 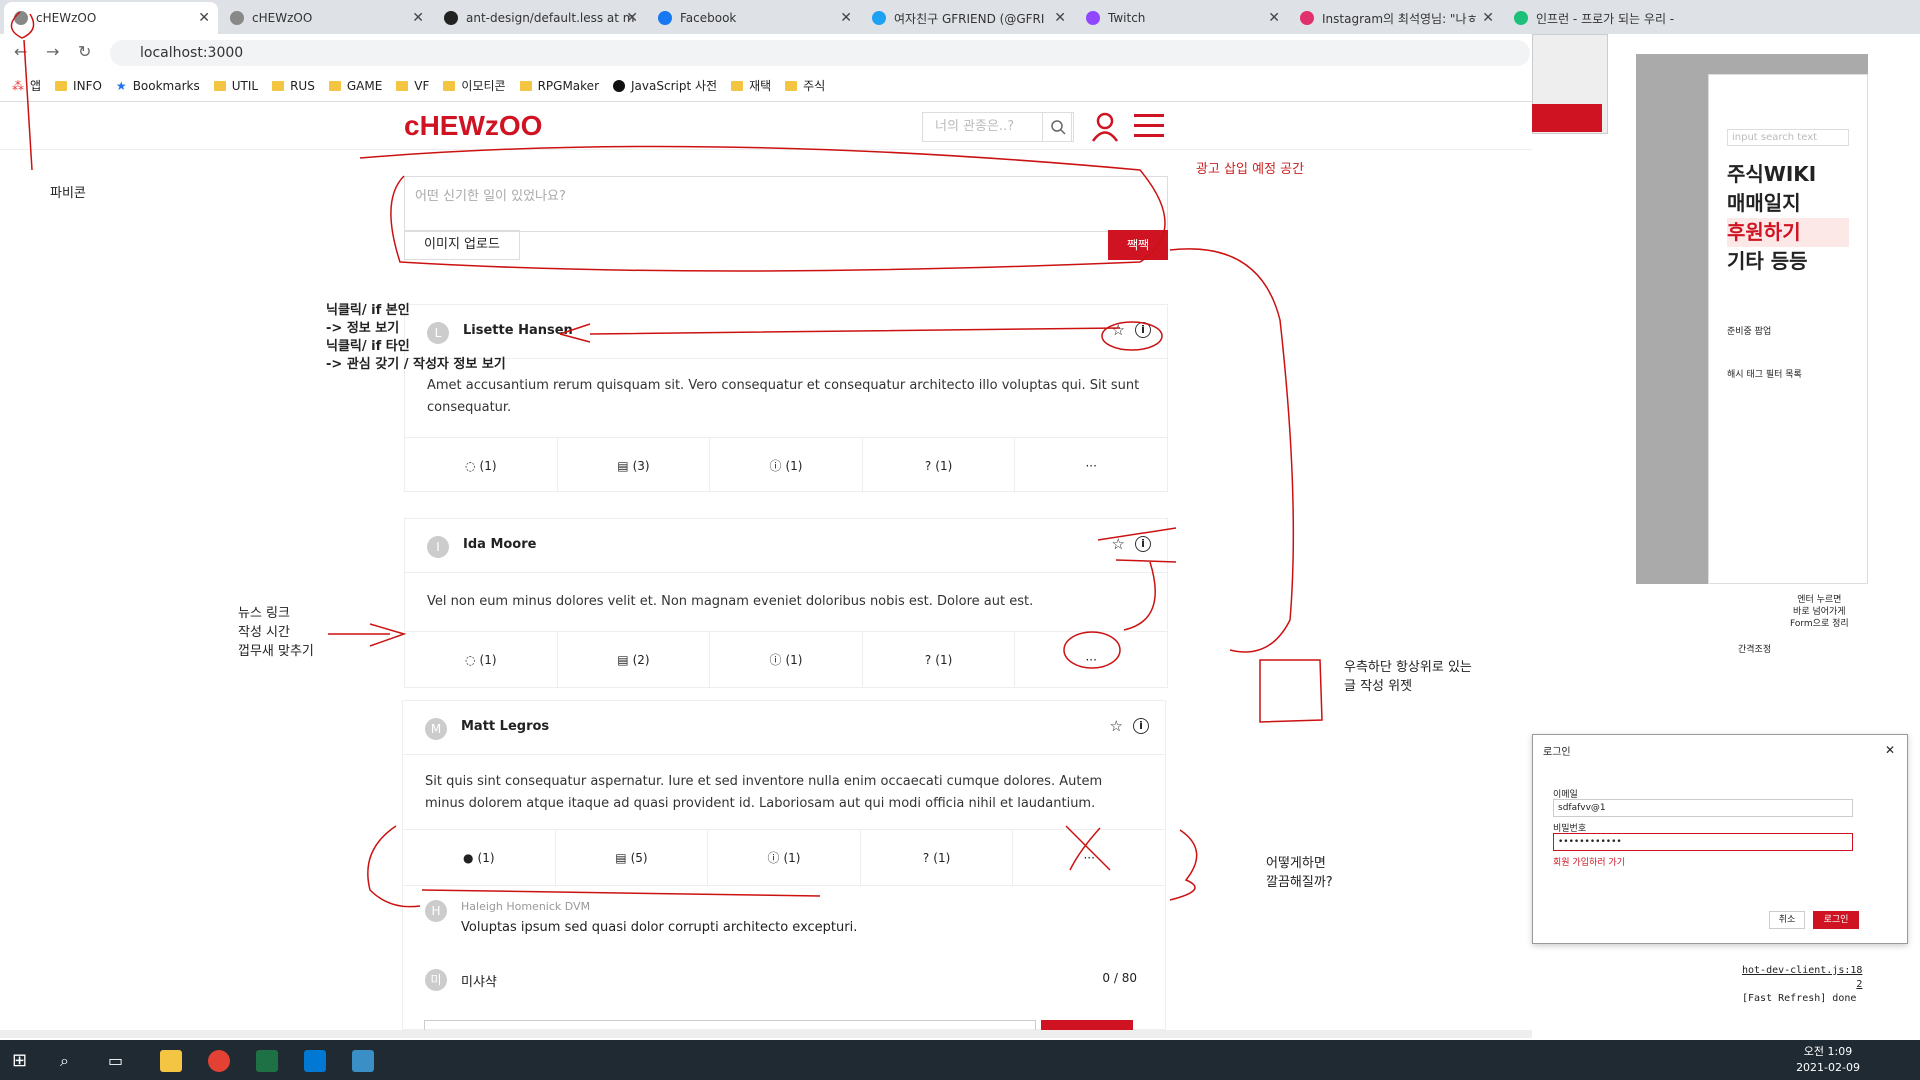 What do you see at coordinates (1828, 1051) in the screenshot?
I see `clock-time: 오전 1:09` at bounding box center [1828, 1051].